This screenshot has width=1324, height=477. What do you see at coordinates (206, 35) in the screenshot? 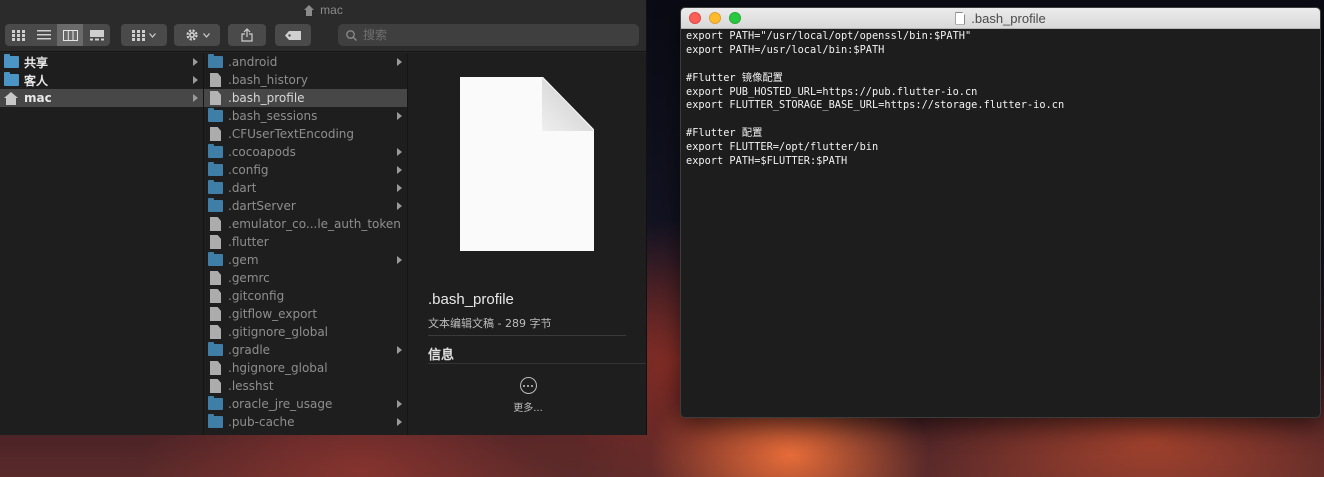
I see `chevron-down-icon` at bounding box center [206, 35].